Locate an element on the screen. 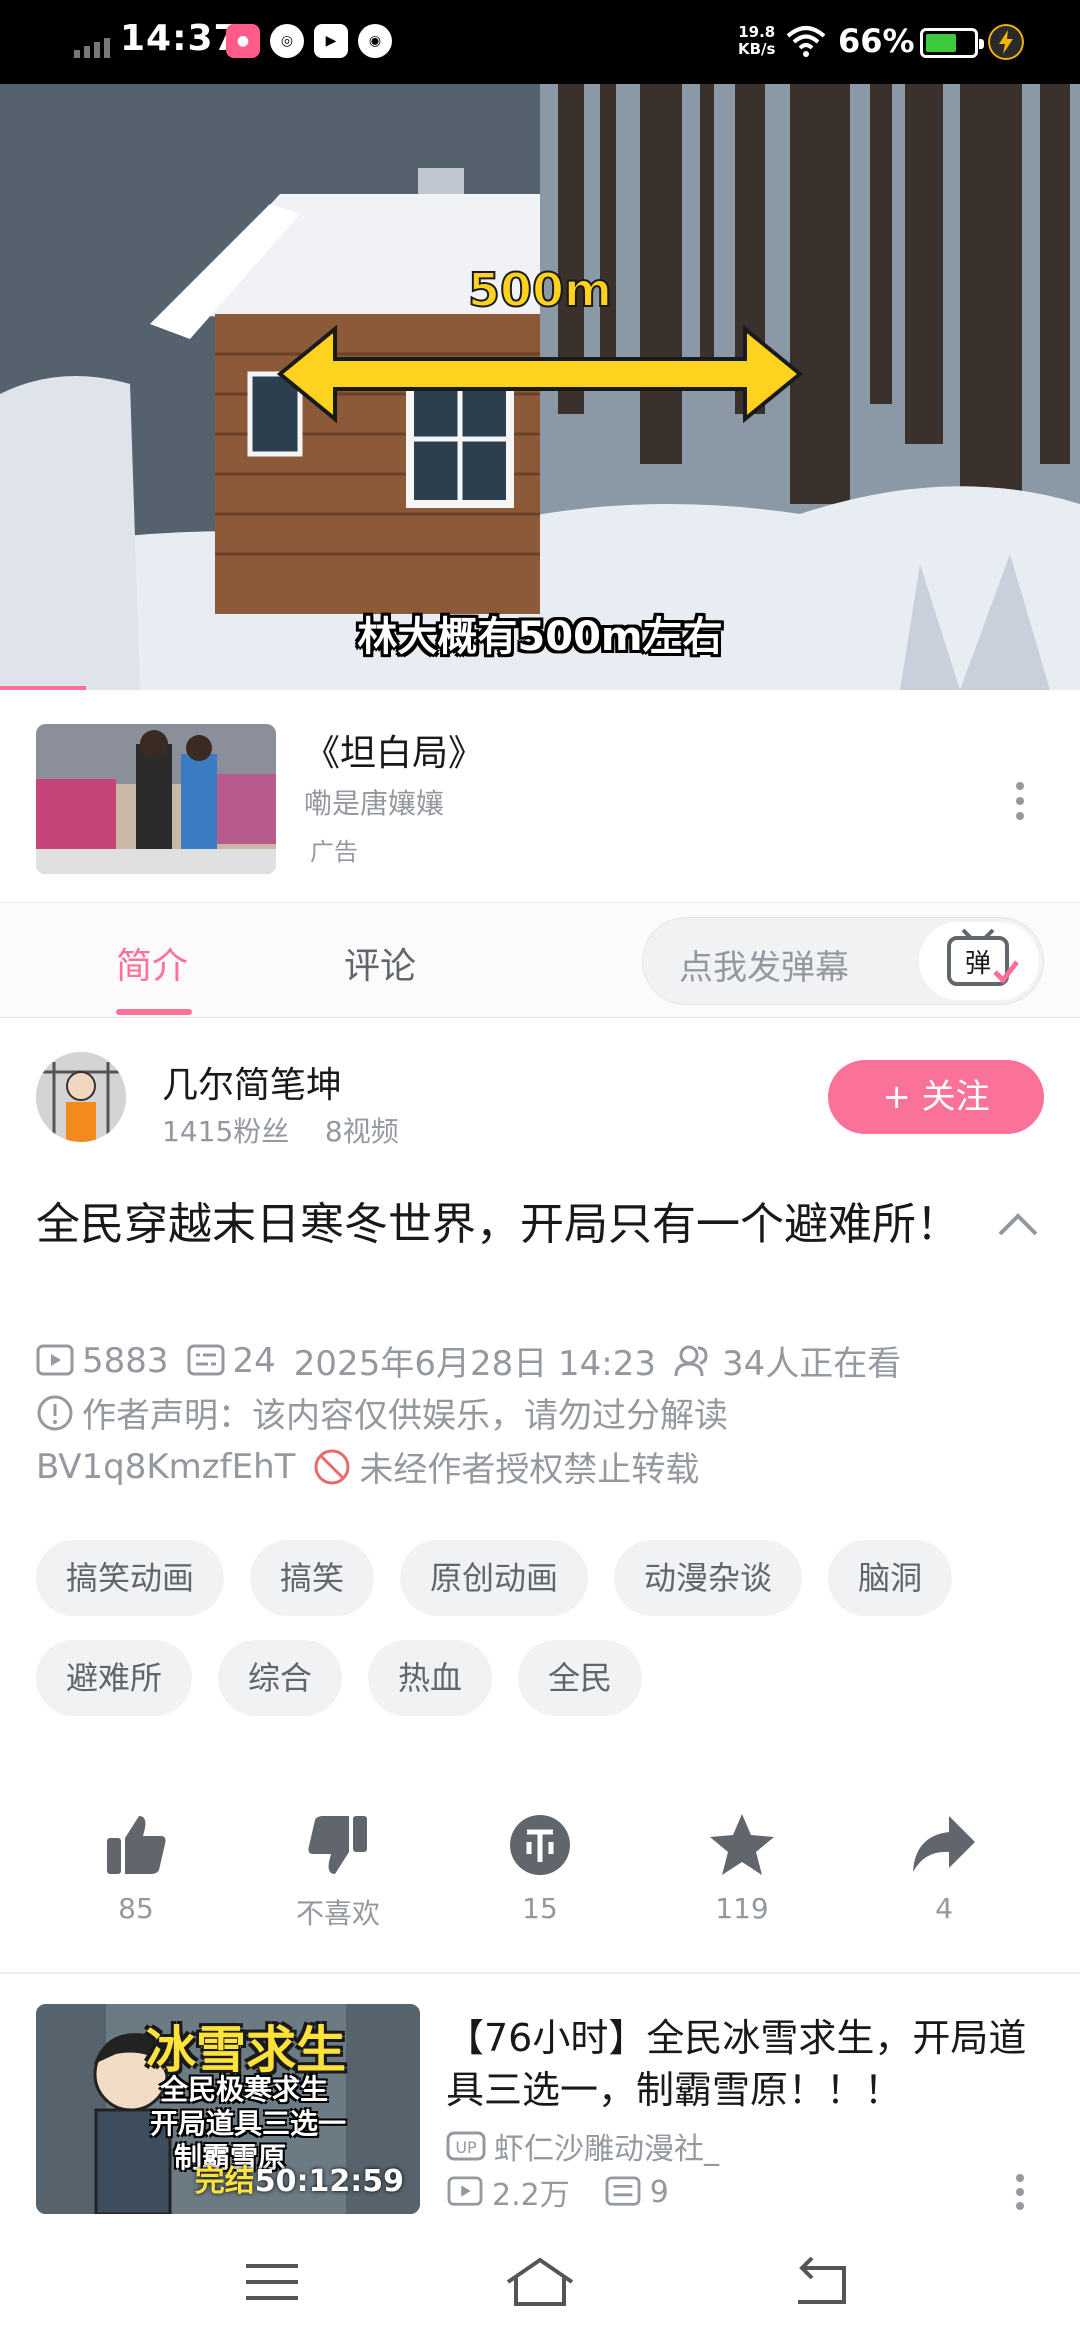 This screenshot has width=1080, height=2340. dislike-button: 不喜欢 is located at coordinates (338, 1871).